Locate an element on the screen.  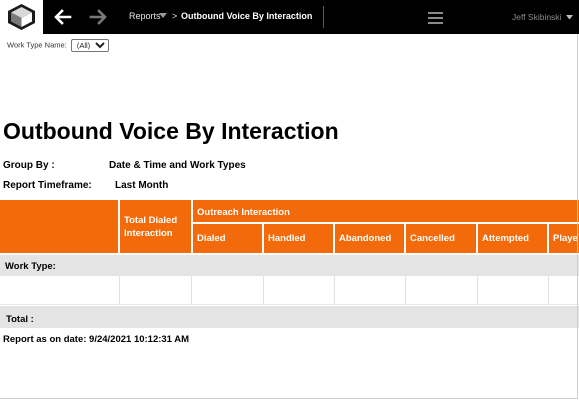
work-type-row-label: Work Type: is located at coordinates (30, 266).